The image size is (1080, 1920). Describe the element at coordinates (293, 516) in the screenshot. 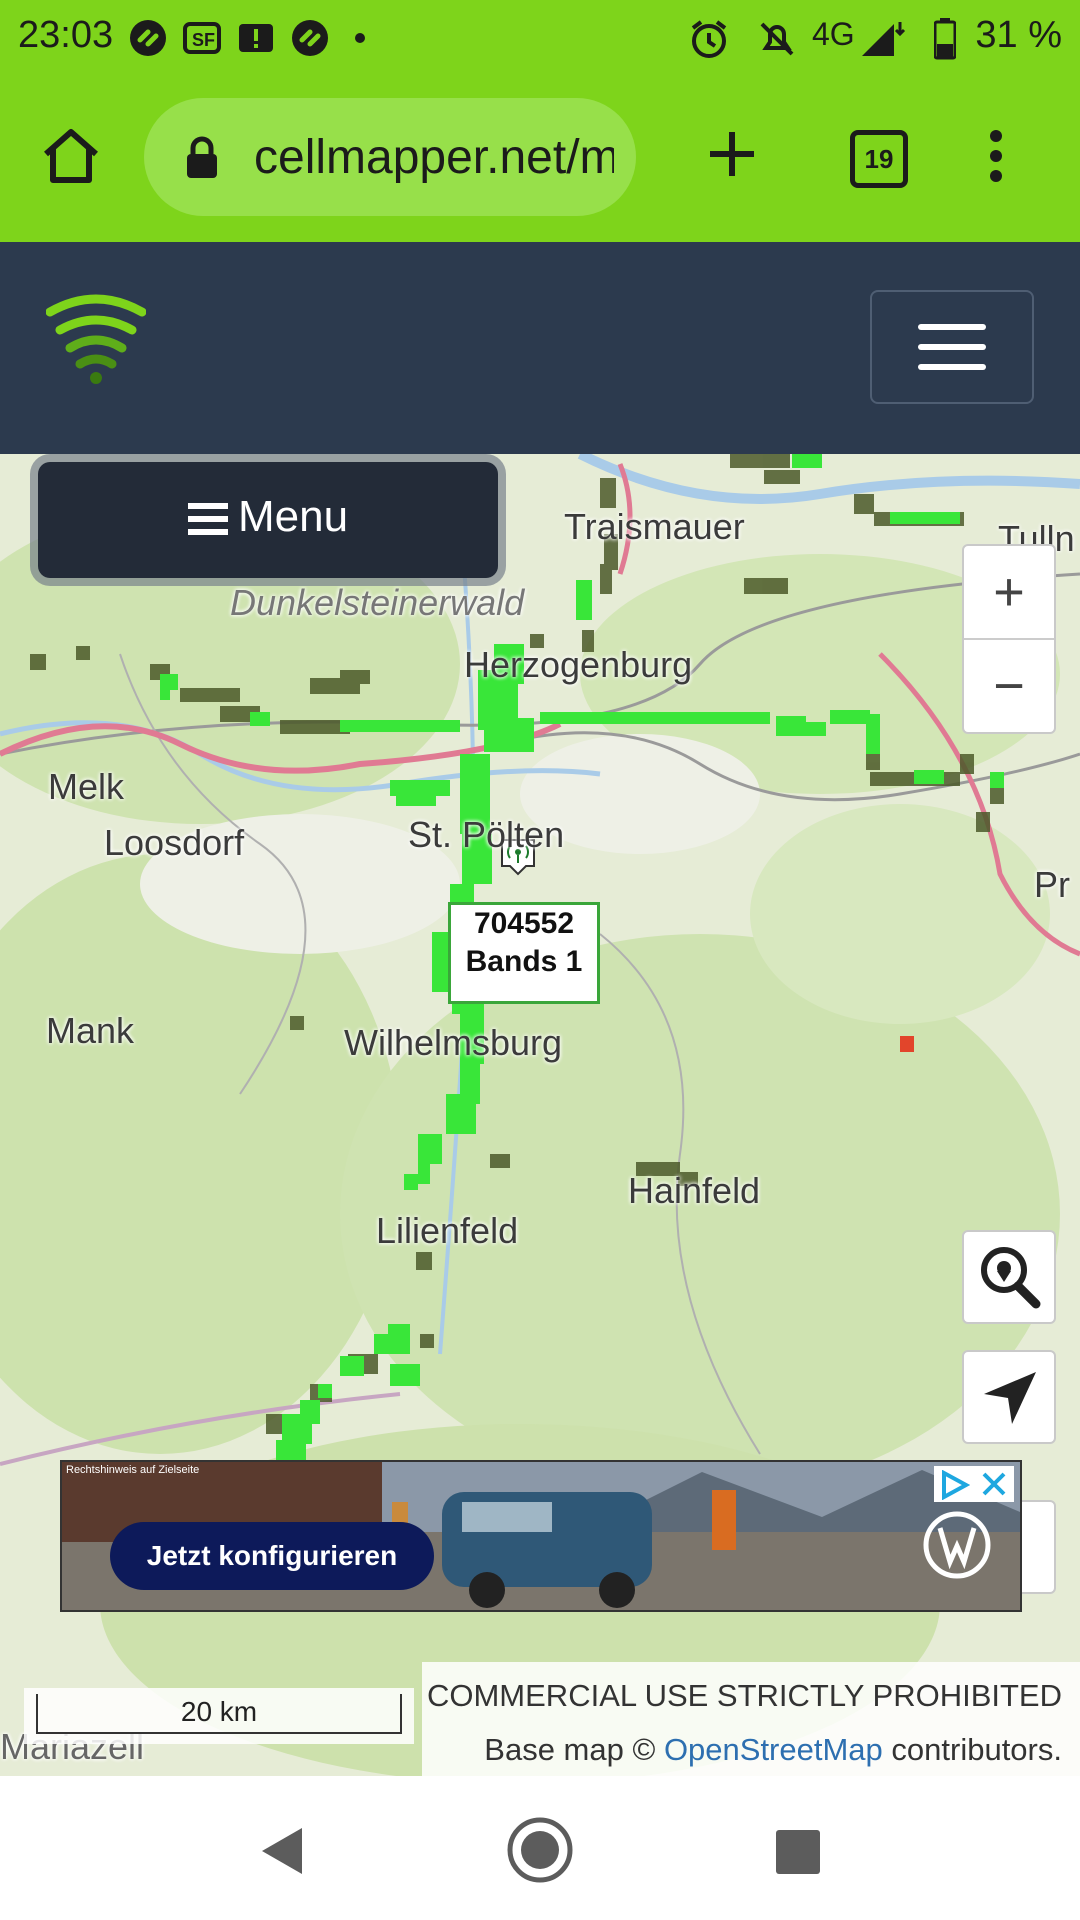

I see `map-menu-label: Menu` at that location.